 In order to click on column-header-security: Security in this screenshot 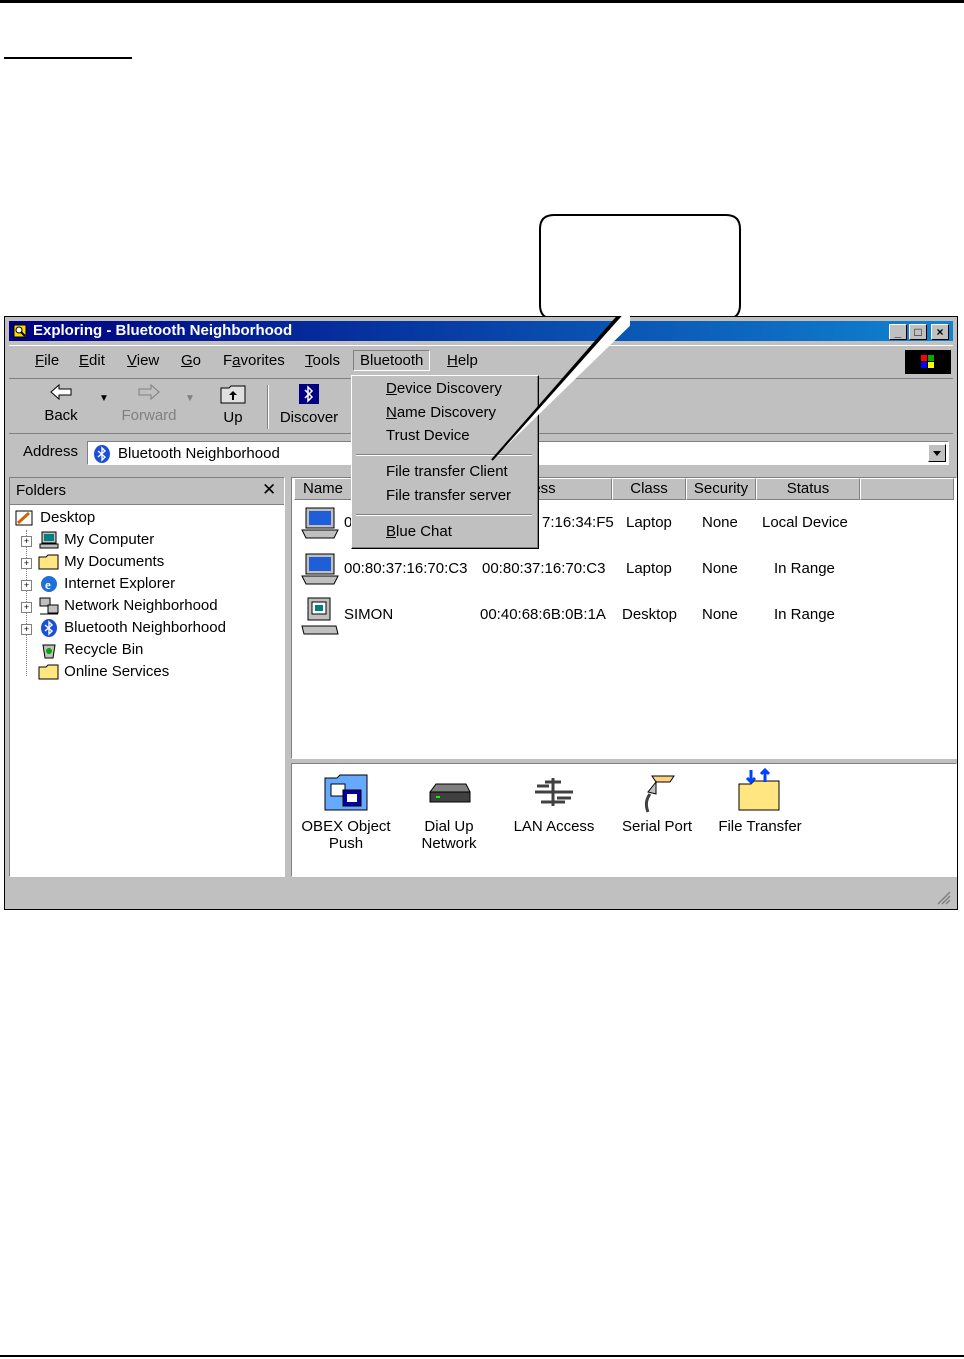, I will do `click(721, 489)`.